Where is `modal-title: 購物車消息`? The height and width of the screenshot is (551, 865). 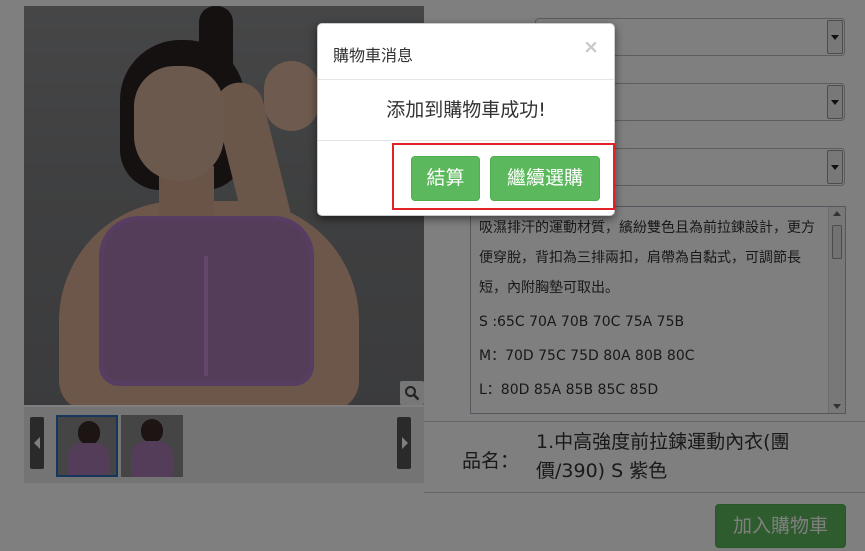 modal-title: 購物車消息 is located at coordinates (373, 55).